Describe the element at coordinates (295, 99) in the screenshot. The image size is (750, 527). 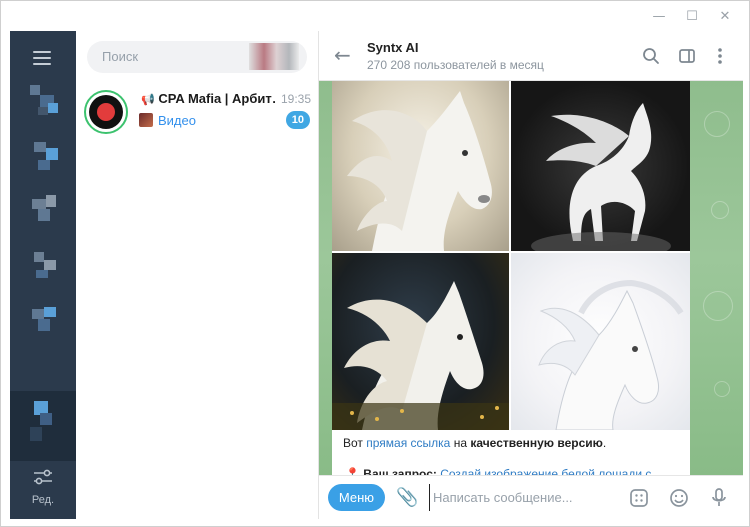
I see `chat-time: 19:35` at that location.